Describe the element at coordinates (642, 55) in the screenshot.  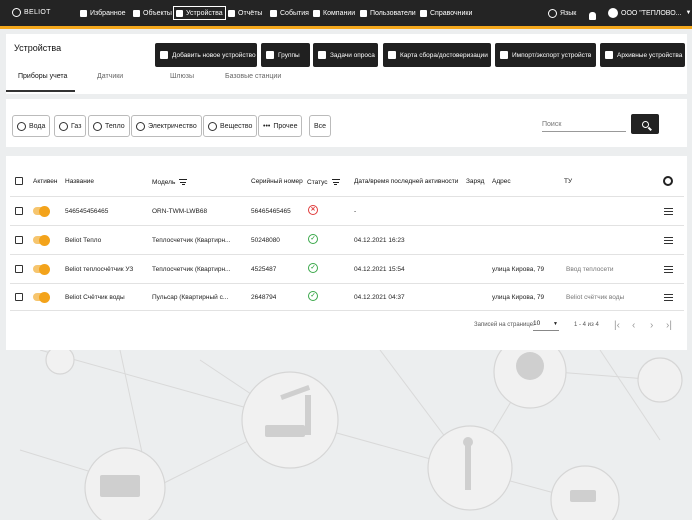
I see `archived-devices-button: Архивные устройства` at that location.